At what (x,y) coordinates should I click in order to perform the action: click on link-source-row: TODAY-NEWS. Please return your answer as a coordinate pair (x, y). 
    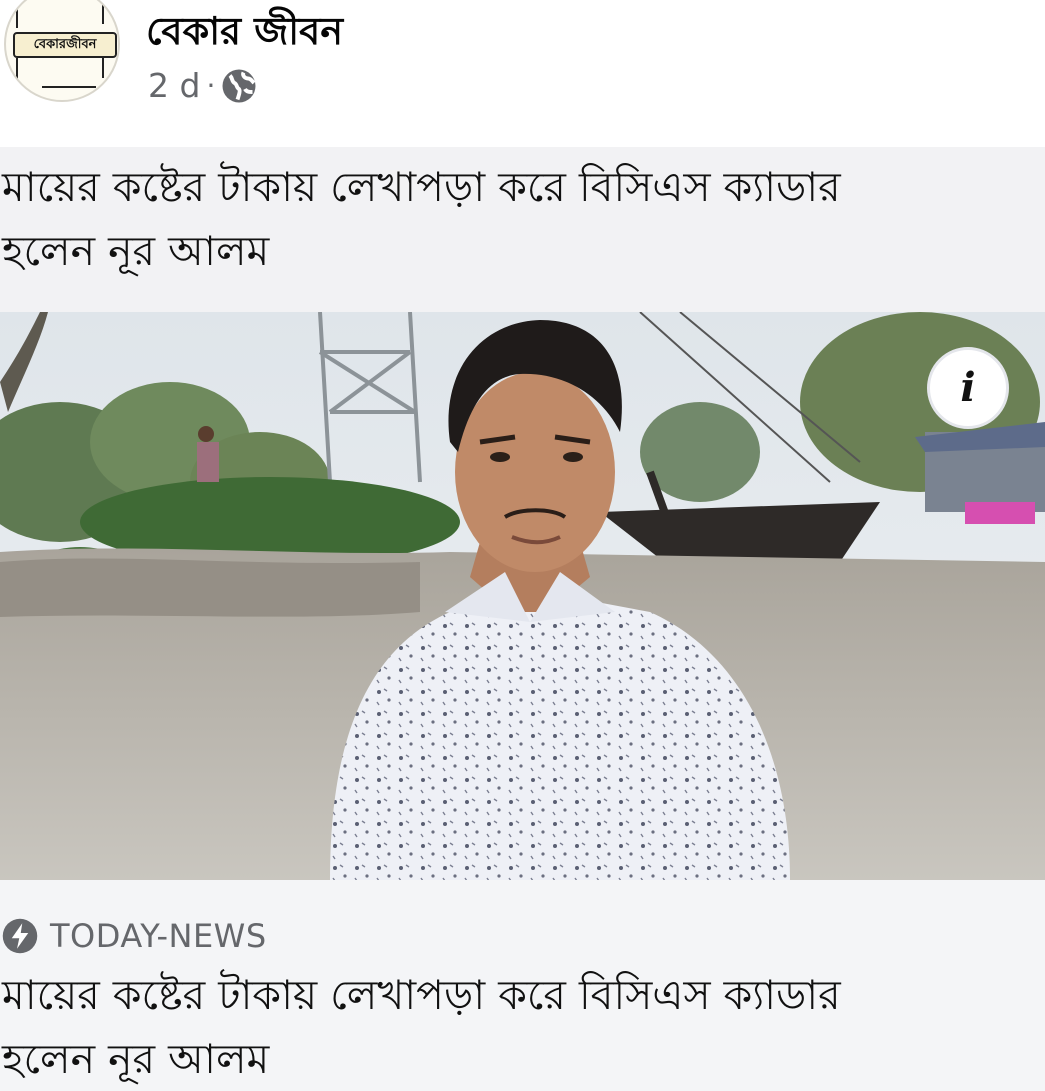
    Looking at the image, I should click on (134, 936).